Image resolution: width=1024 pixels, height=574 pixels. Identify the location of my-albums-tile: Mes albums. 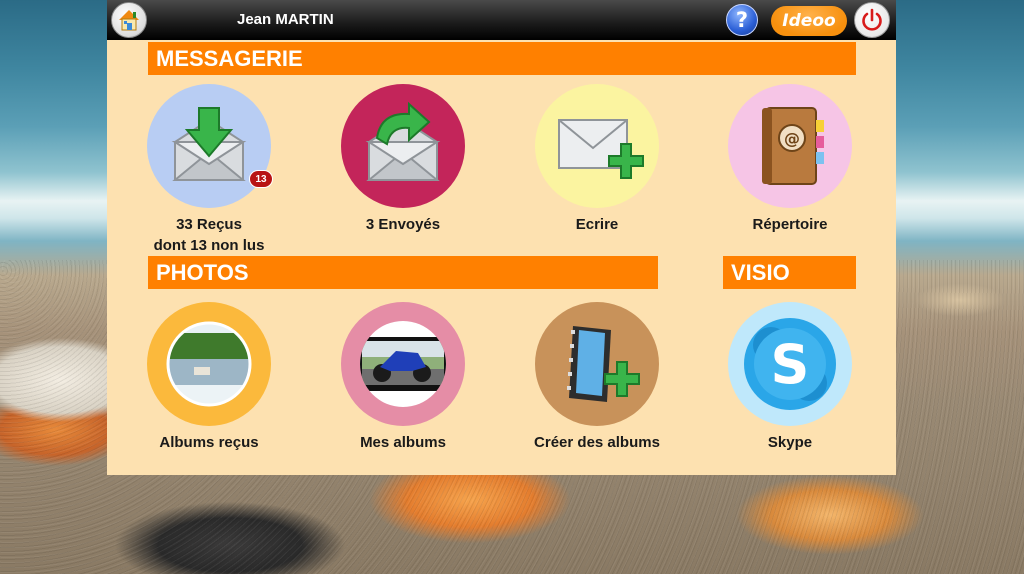
(403, 377).